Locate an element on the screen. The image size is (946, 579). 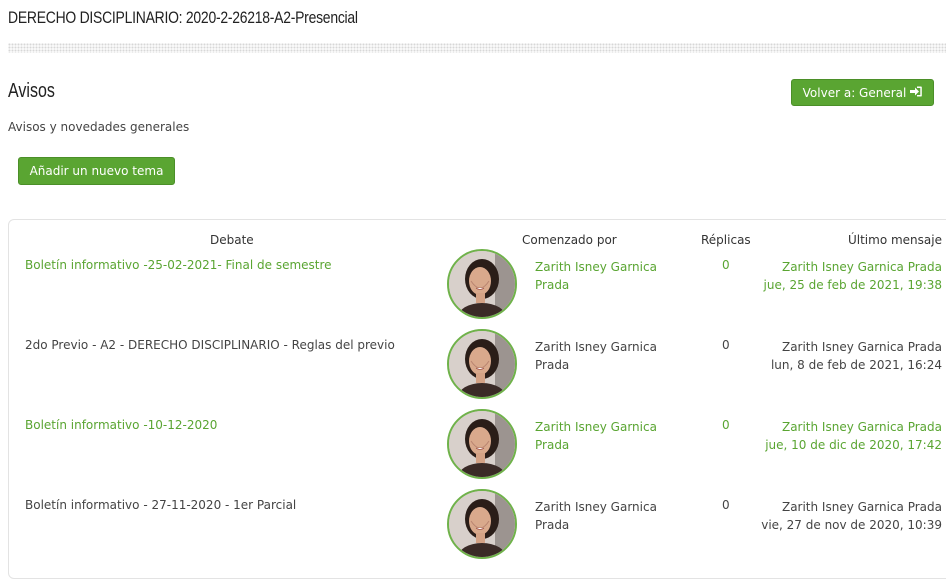
back-to-general-button: Volver a: General is located at coordinates (862, 92).